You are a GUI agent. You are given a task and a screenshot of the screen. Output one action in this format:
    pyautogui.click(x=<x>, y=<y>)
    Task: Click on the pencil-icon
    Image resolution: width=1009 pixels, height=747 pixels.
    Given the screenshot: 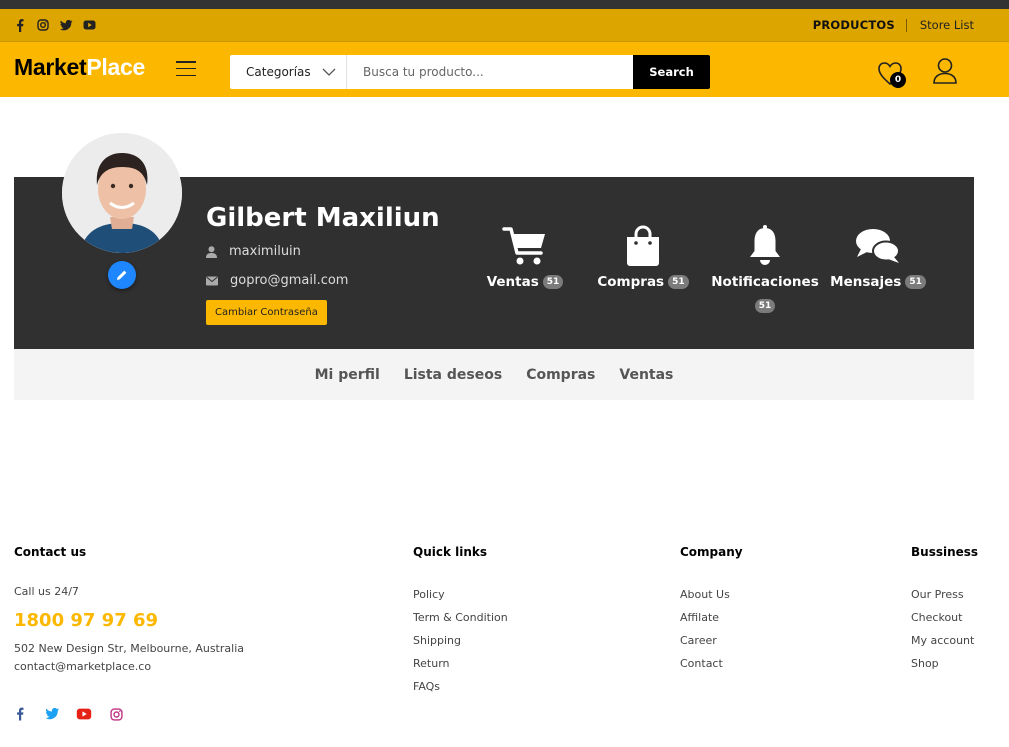 What is the action you would take?
    pyautogui.click(x=122, y=275)
    